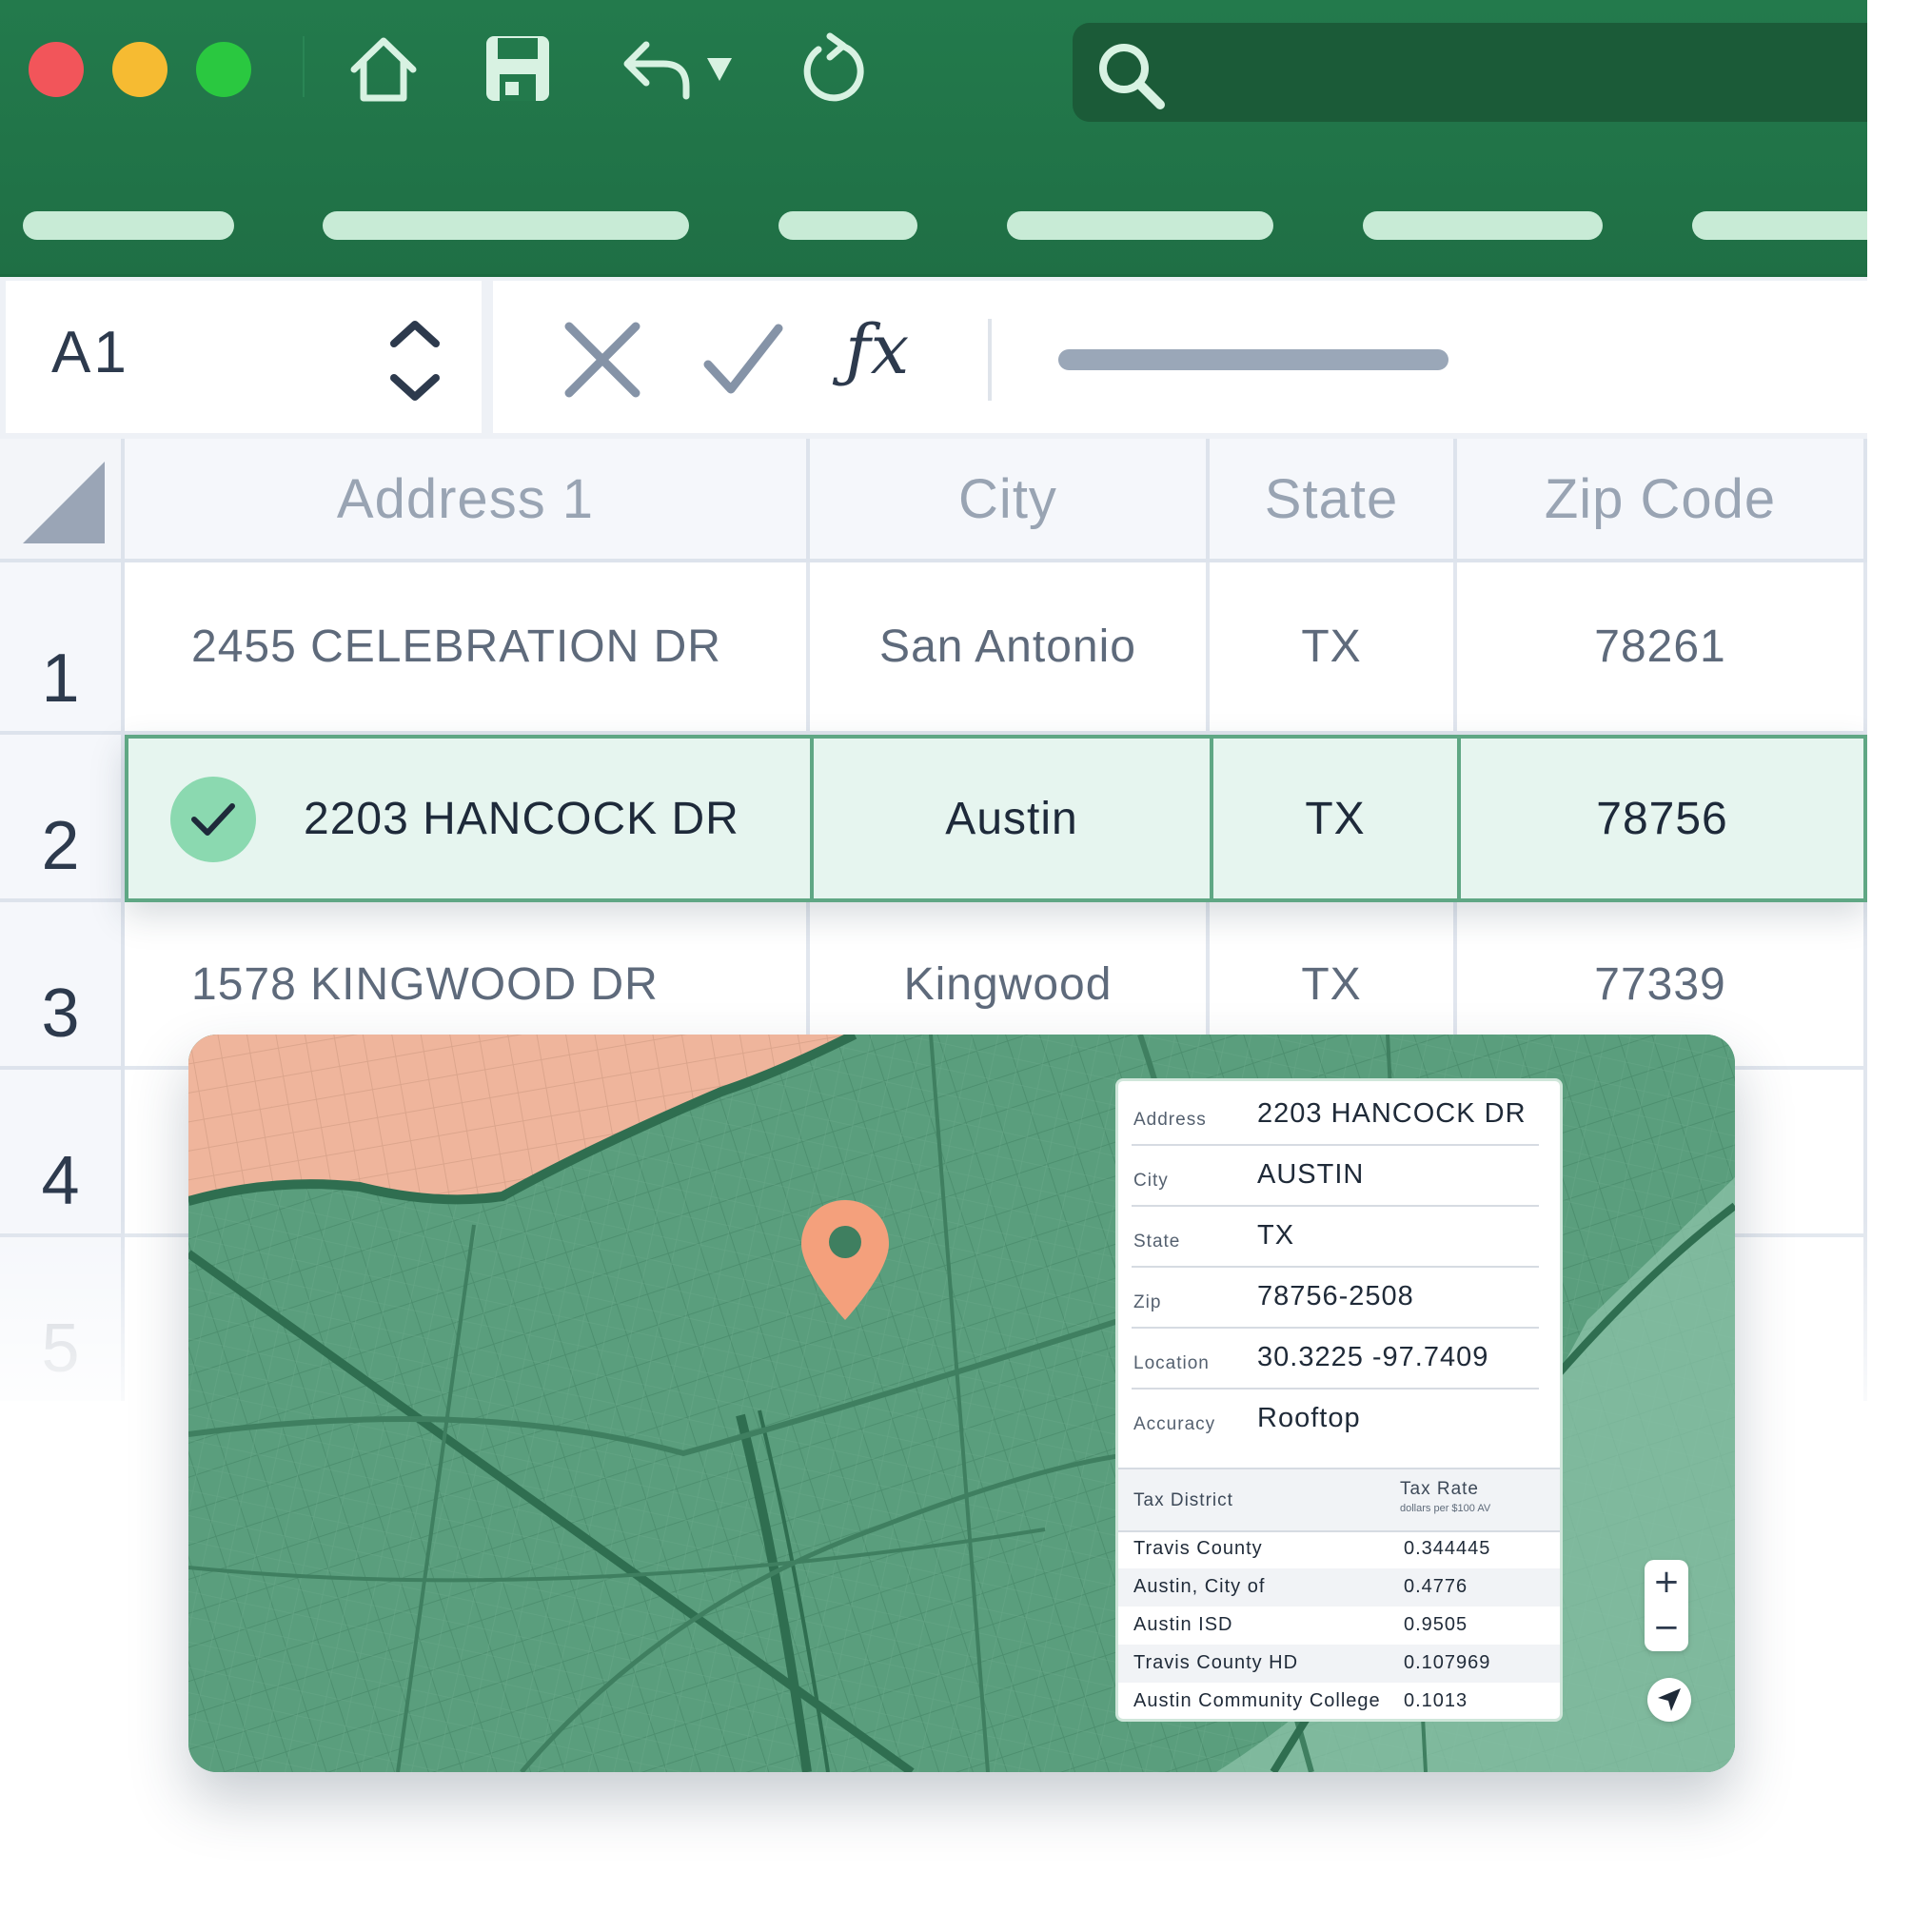 The width and height of the screenshot is (1931, 1932). I want to click on zoom-in-button: +, so click(1666, 1582).